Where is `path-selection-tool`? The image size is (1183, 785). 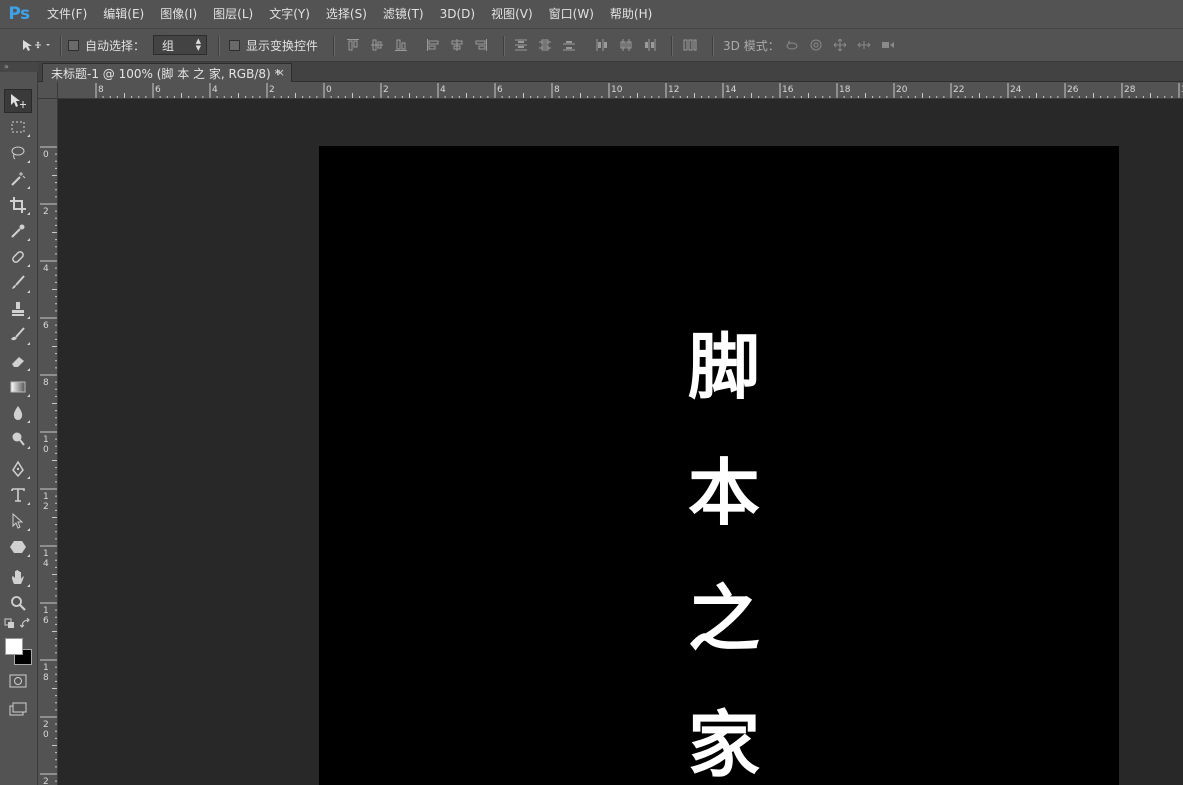
path-selection-tool is located at coordinates (18, 521).